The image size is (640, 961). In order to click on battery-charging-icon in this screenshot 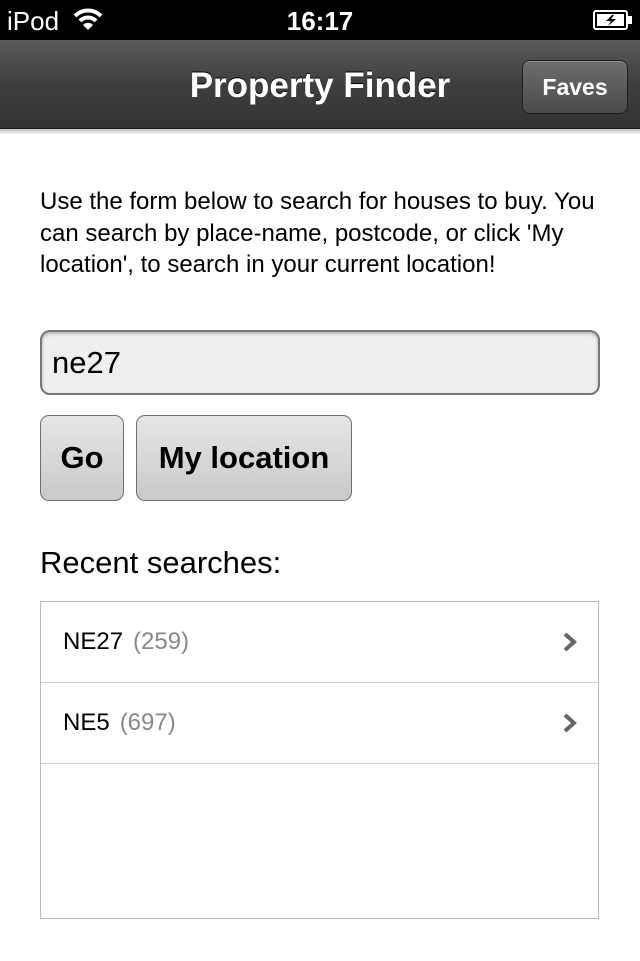, I will do `click(612, 20)`.